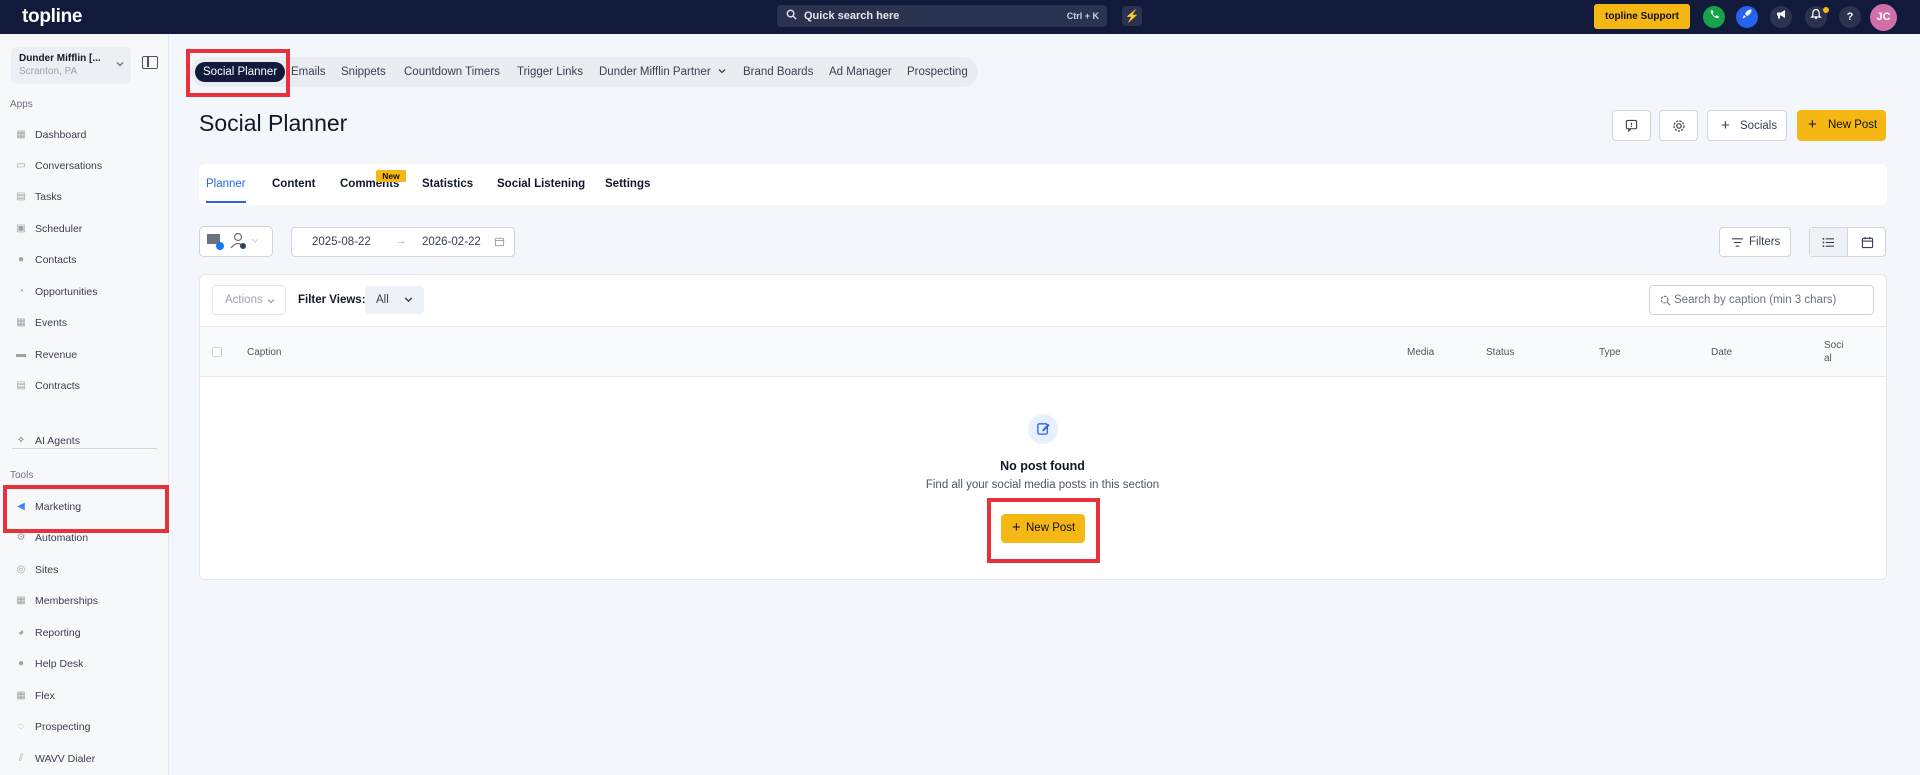  Describe the element at coordinates (56, 355) in the screenshot. I see `sidebar-item-label: Revenue` at that location.